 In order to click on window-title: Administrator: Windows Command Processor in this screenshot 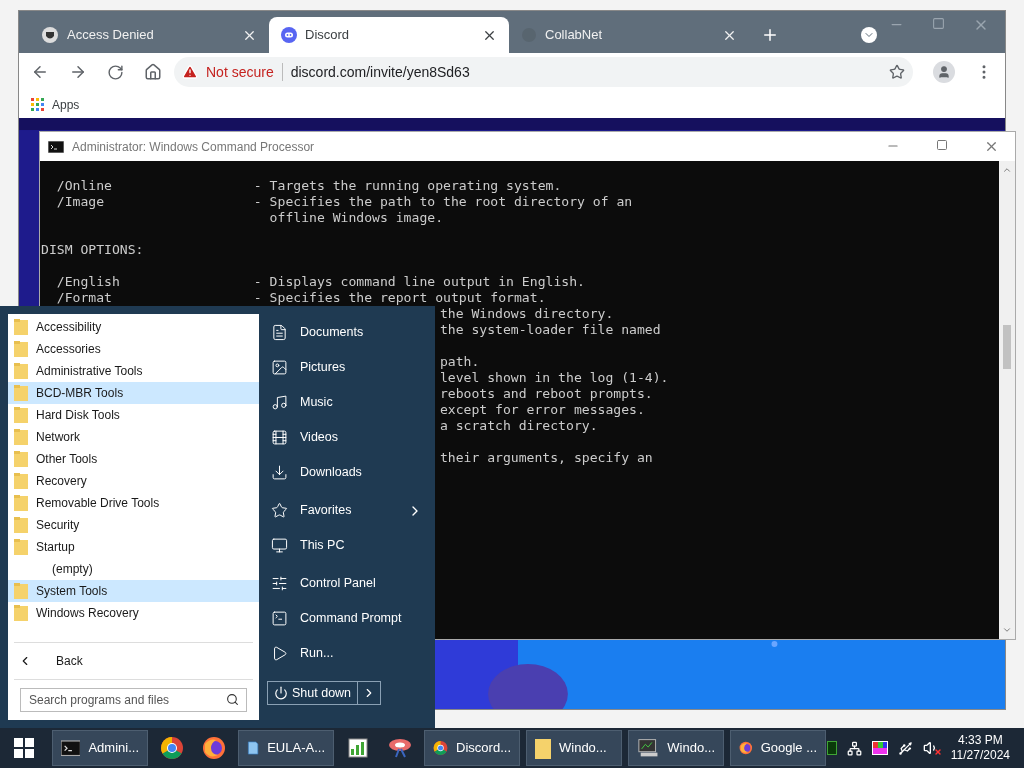, I will do `click(194, 147)`.